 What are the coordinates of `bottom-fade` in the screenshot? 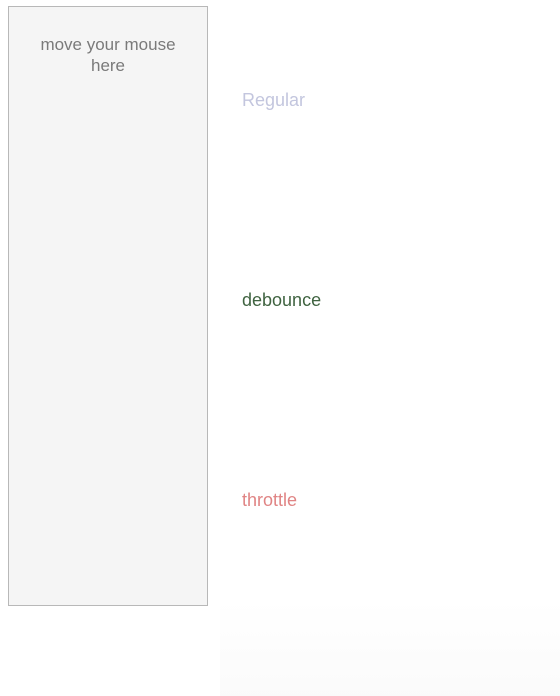 It's located at (390, 648).